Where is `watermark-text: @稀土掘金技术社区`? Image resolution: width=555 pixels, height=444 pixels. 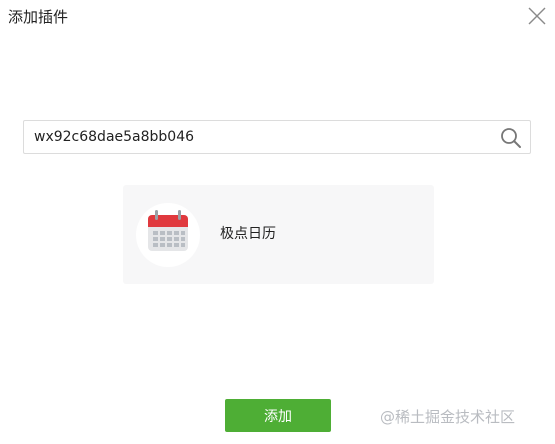 watermark-text: @稀土掘金技术社区 is located at coordinates (448, 417).